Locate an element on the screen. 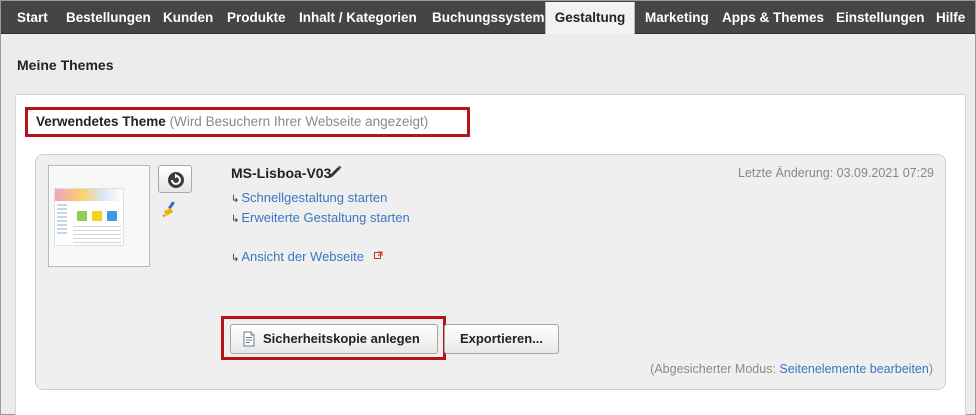 Image resolution: width=976 pixels, height=415 pixels. safe-mode-prefix: (Abgesicherter Modus: is located at coordinates (715, 369).